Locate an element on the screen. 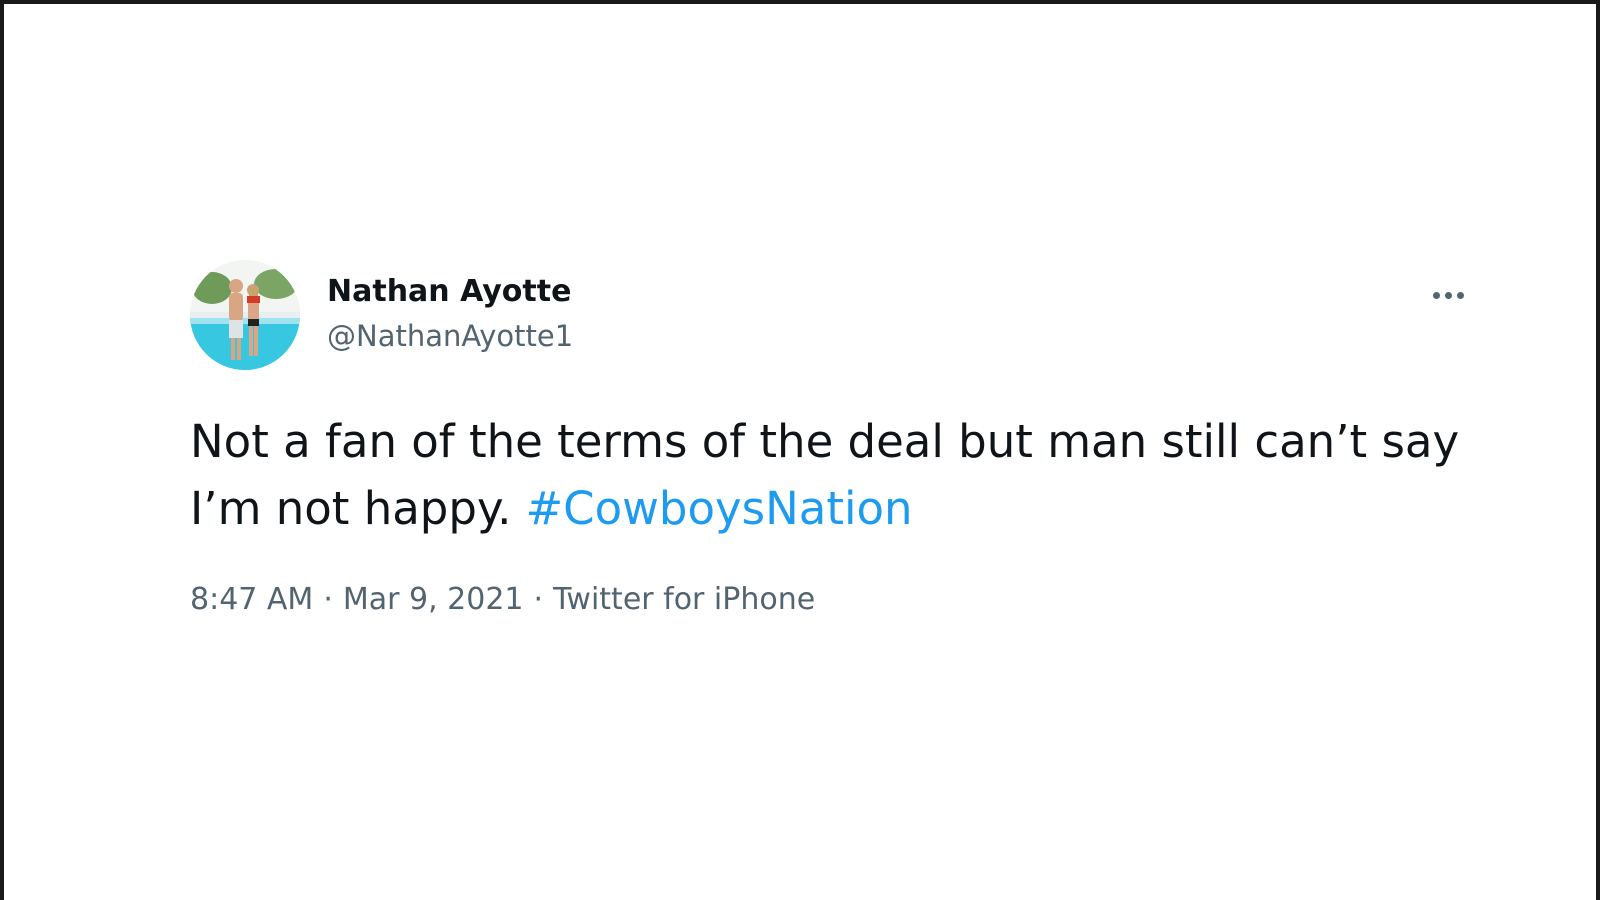  author-names: Nathan Ayotte @NathanAyotte1 is located at coordinates (450, 314).